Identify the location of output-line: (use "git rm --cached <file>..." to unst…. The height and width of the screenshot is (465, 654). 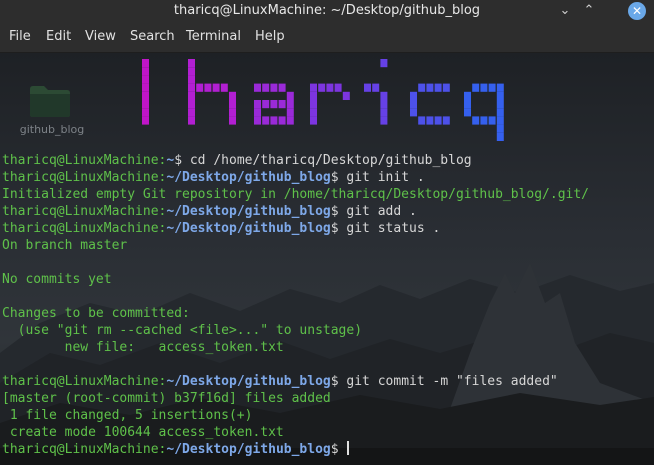
(327, 330).